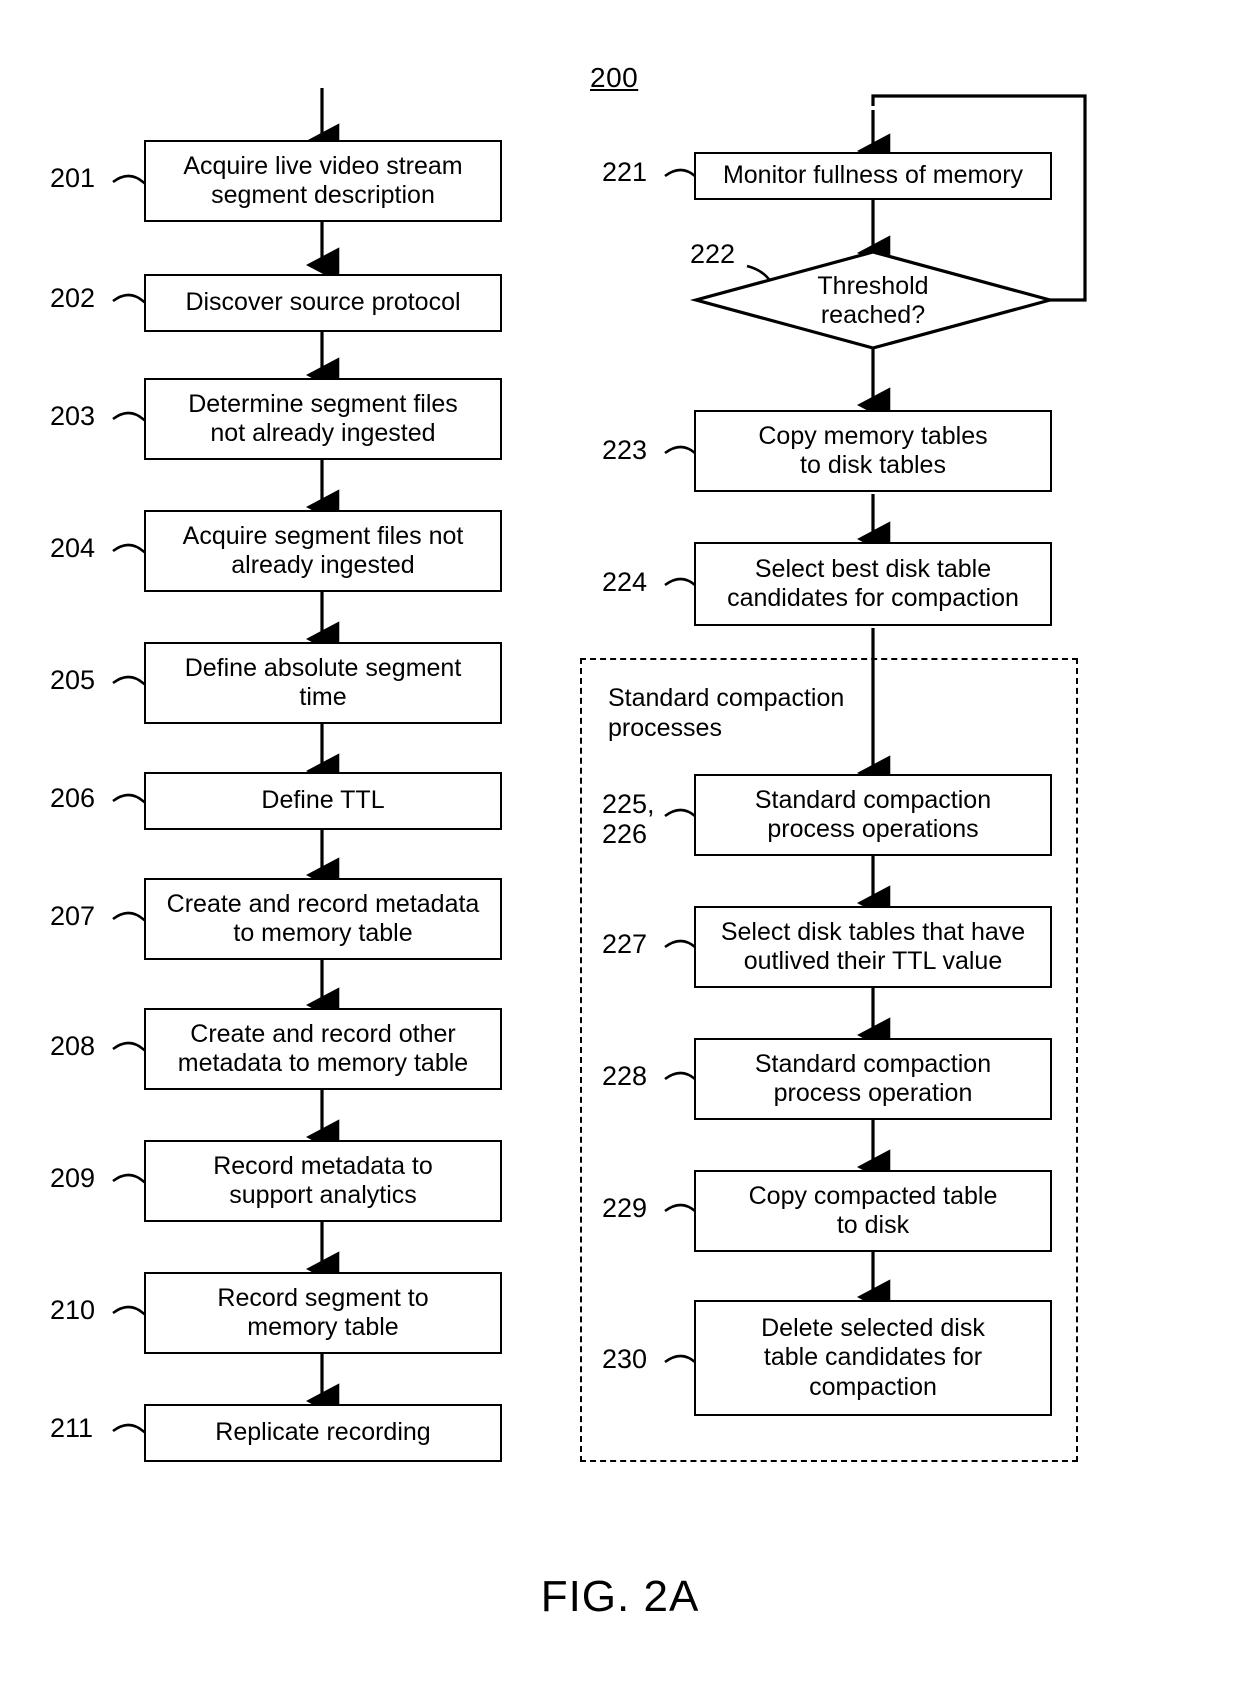 Image resolution: width=1240 pixels, height=1703 pixels. Describe the element at coordinates (726, 713) in the screenshot. I see `standard-compaction-group-label: Standard compaction processes` at that location.